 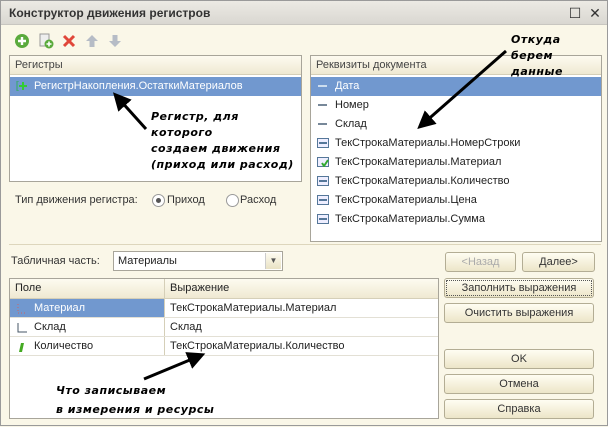 What do you see at coordinates (462, 89) in the screenshot?
I see `arrow-to-attributes` at bounding box center [462, 89].